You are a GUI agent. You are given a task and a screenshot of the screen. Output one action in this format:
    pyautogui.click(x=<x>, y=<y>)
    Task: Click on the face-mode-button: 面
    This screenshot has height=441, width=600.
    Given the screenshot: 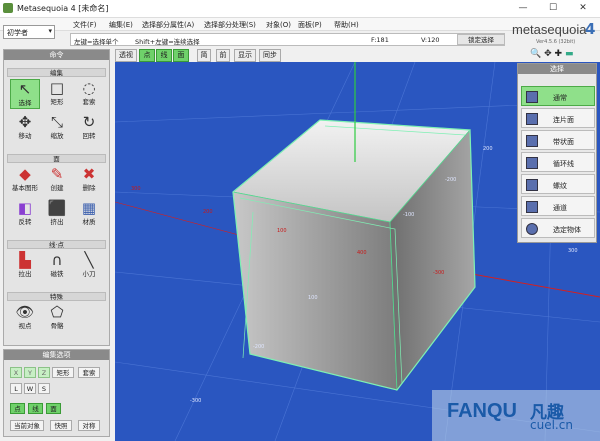 What is the action you would take?
    pyautogui.click(x=181, y=55)
    